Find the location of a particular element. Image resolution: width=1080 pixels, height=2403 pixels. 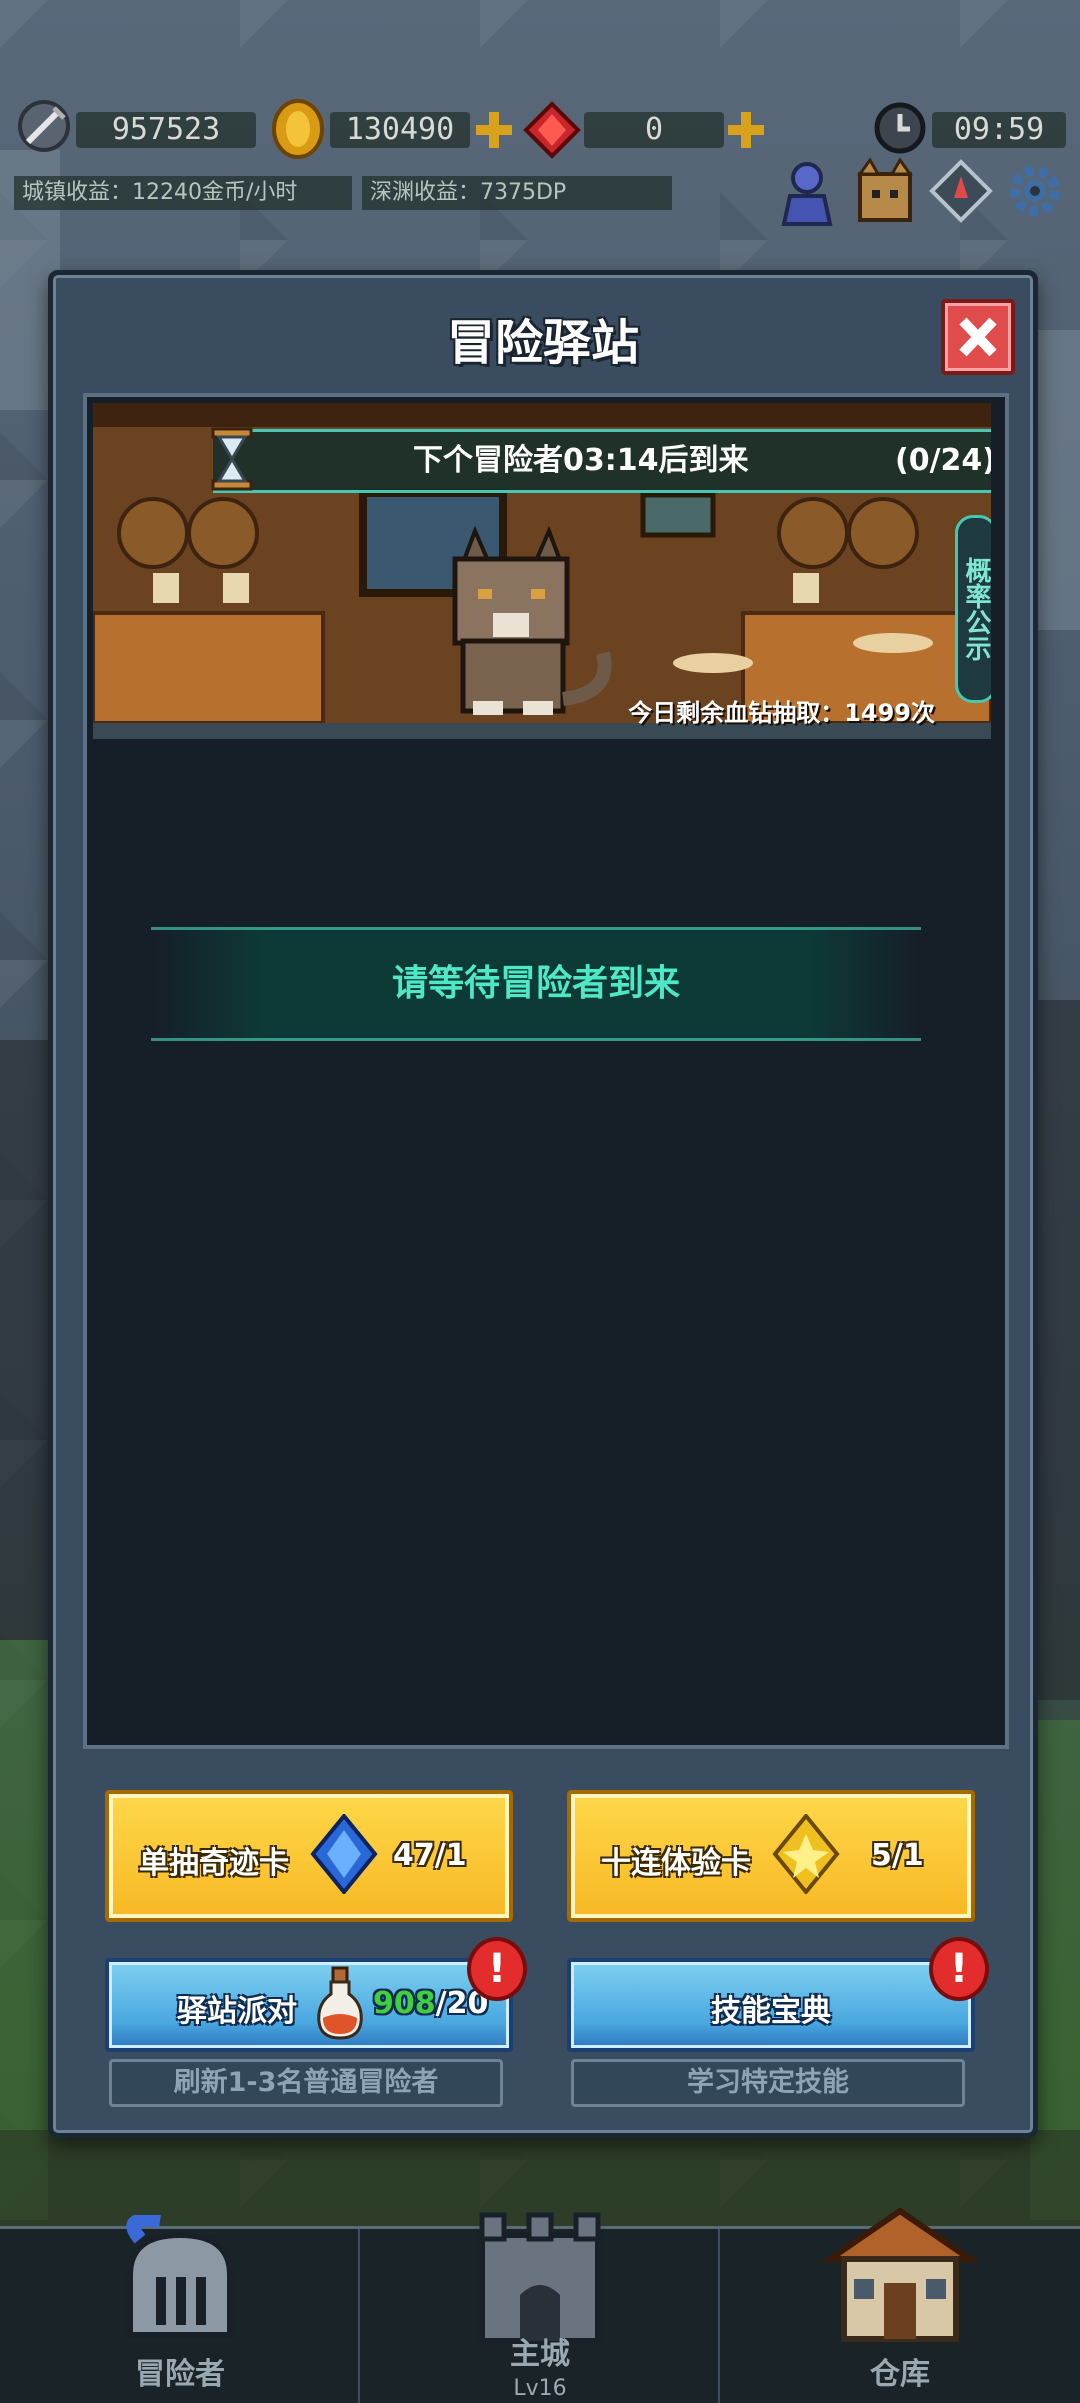

bg-wall is located at coordinates (24, 1340).